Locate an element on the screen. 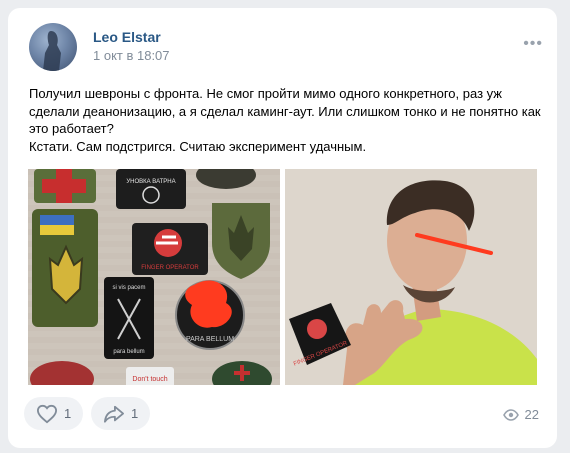  patch-text: Don't touch is located at coordinates (149, 379).